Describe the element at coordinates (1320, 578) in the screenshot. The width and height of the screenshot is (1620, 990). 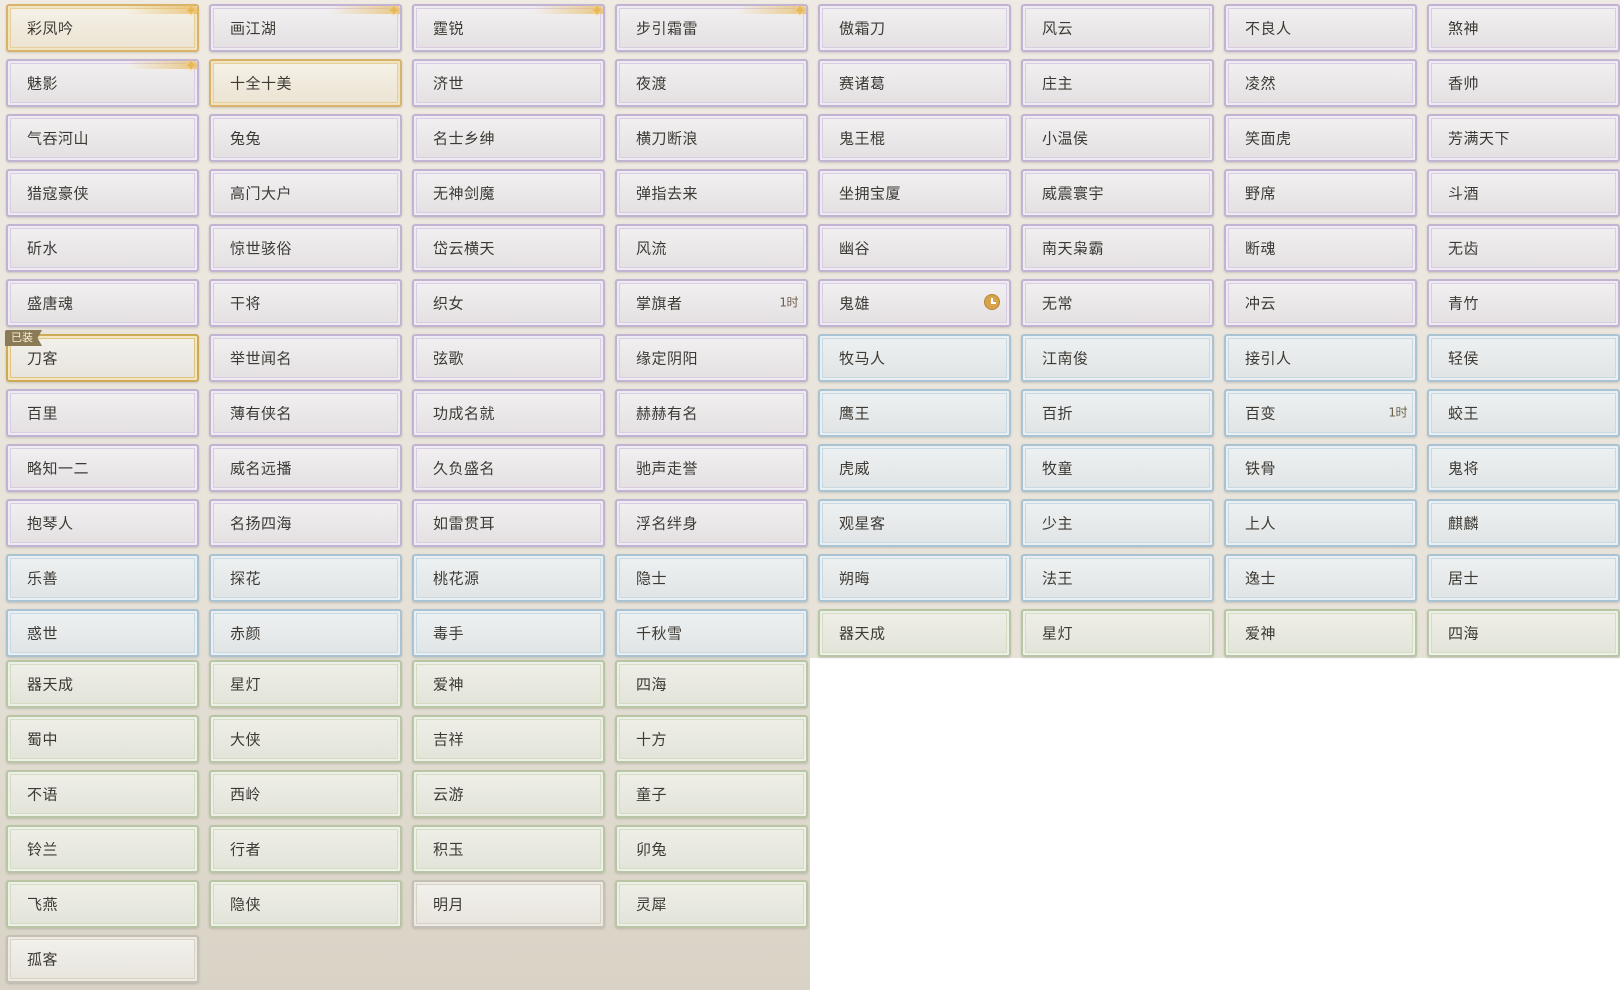
I see `title-card: 逸士` at that location.